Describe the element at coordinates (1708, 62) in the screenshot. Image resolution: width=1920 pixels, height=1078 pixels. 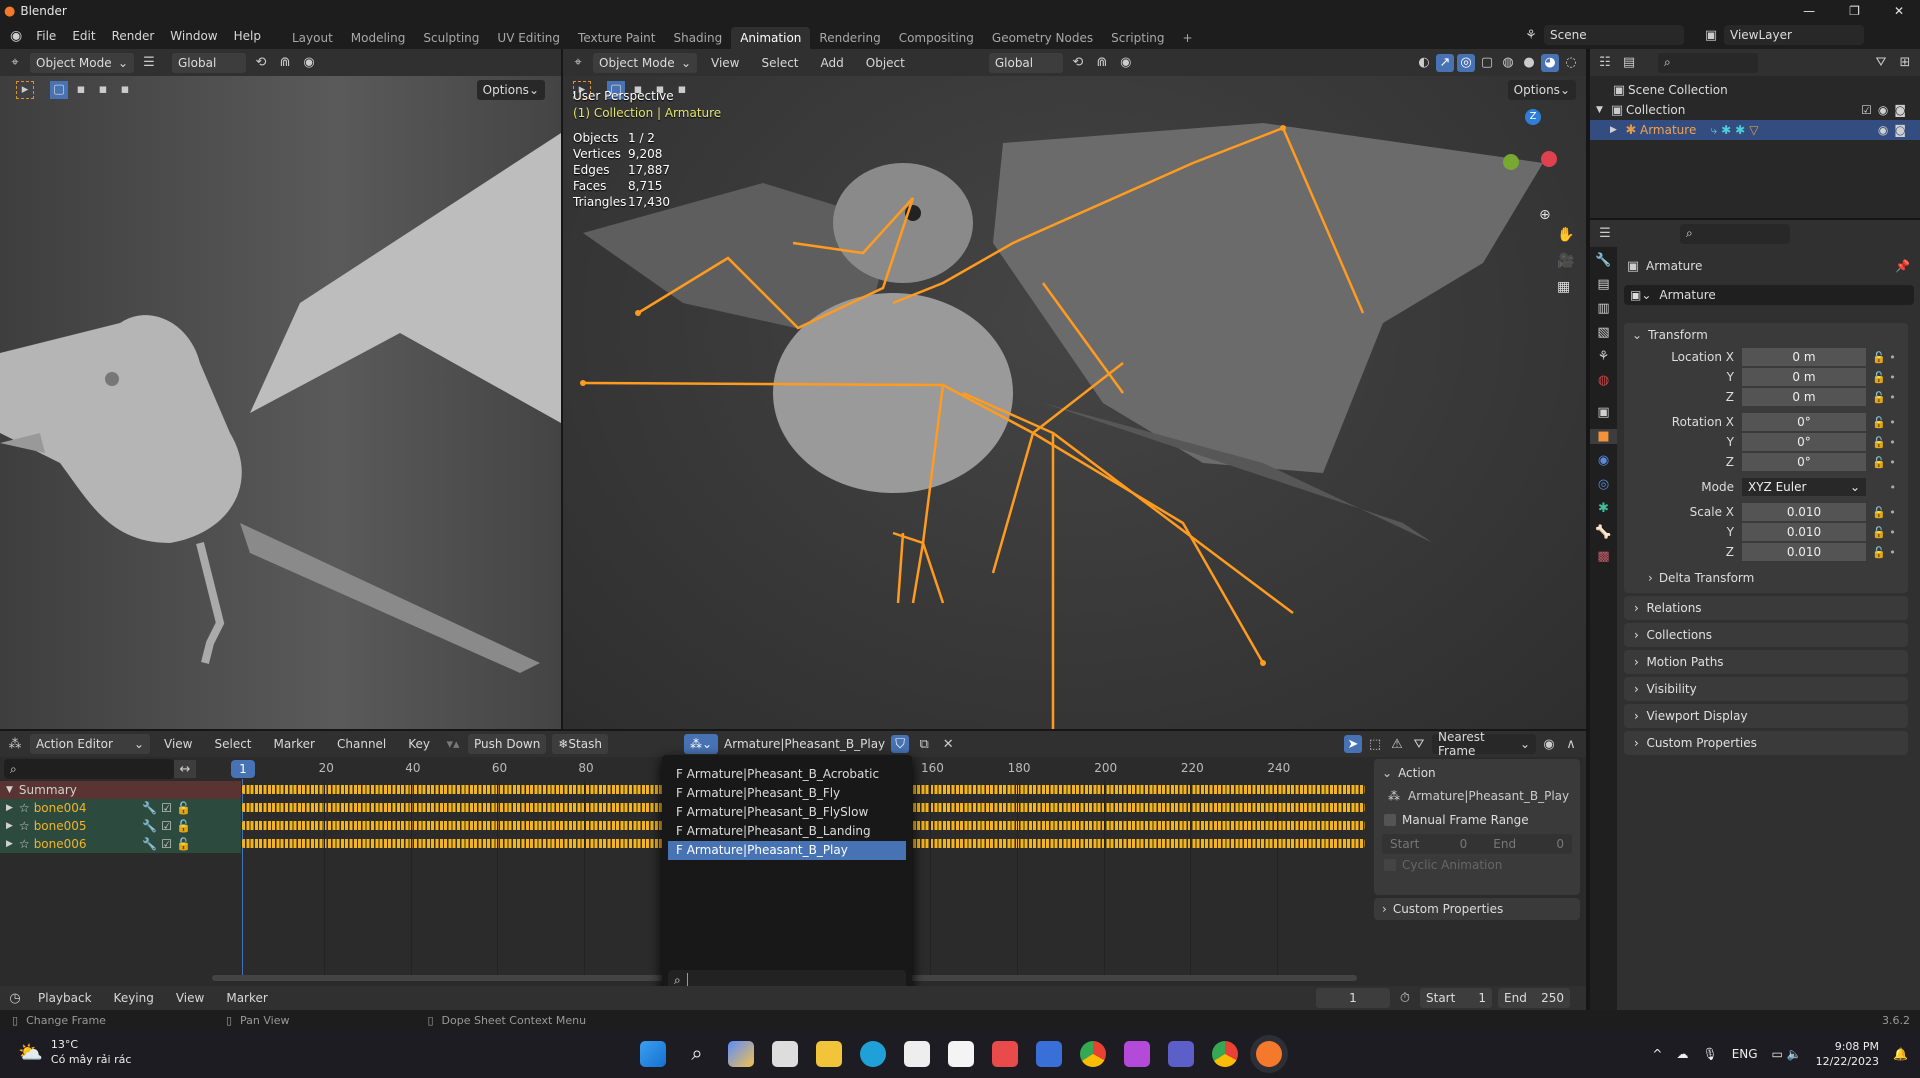
I see `outliner-search-input: ⌕` at that location.